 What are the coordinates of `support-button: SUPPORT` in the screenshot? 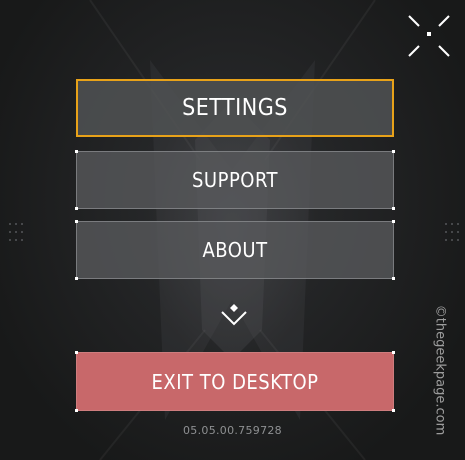 It's located at (235, 180).